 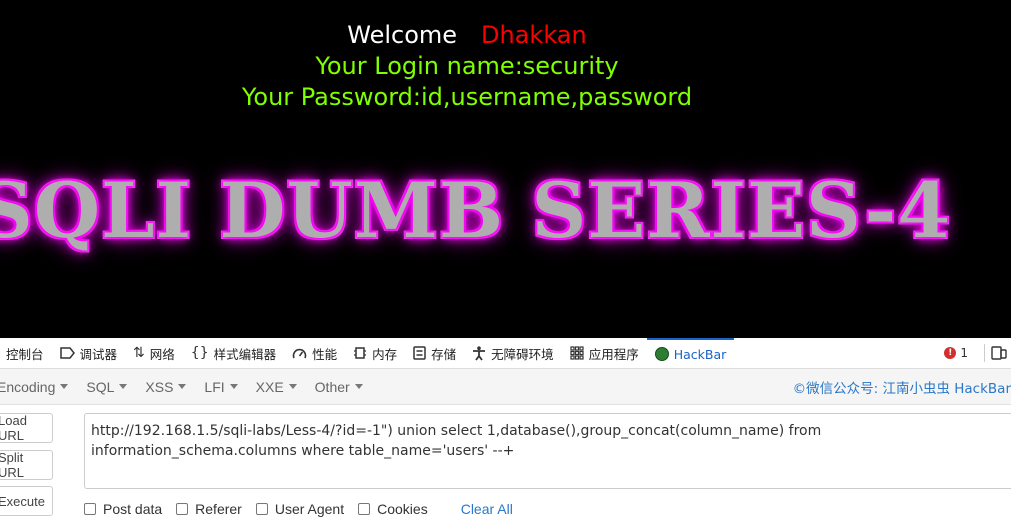 What do you see at coordinates (162, 354) in the screenshot?
I see `tab-network-label: 网络` at bounding box center [162, 354].